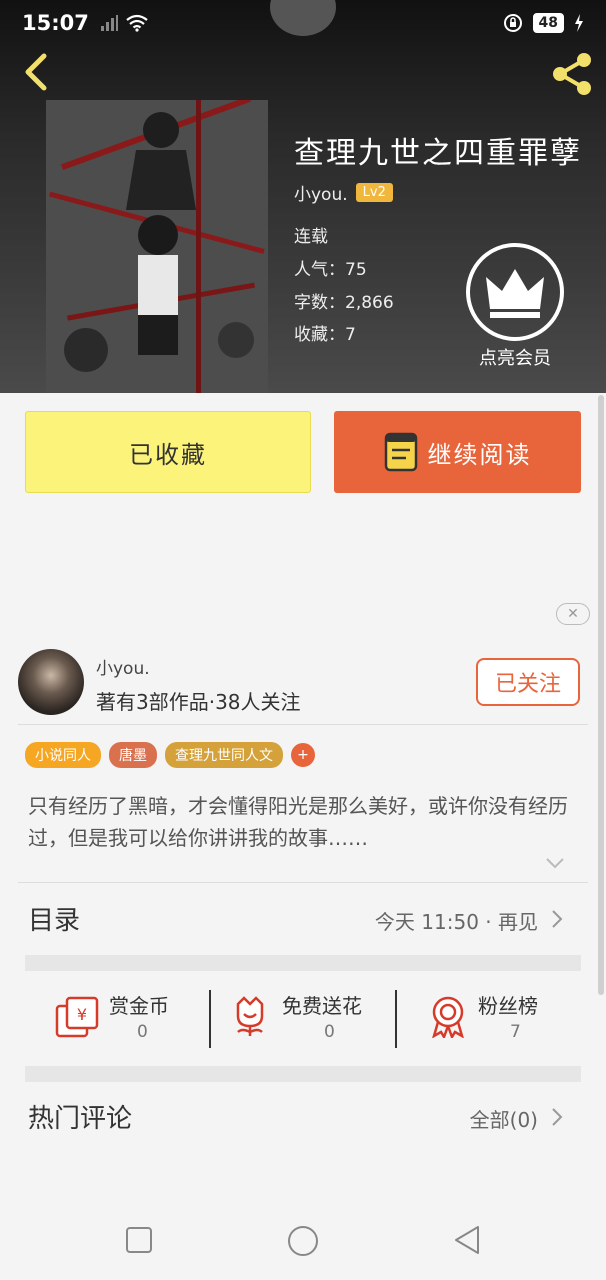 This screenshot has width=606, height=1280. Describe the element at coordinates (456, 920) in the screenshot. I see `catalog-latest: 今天 11:50 · 再见` at that location.